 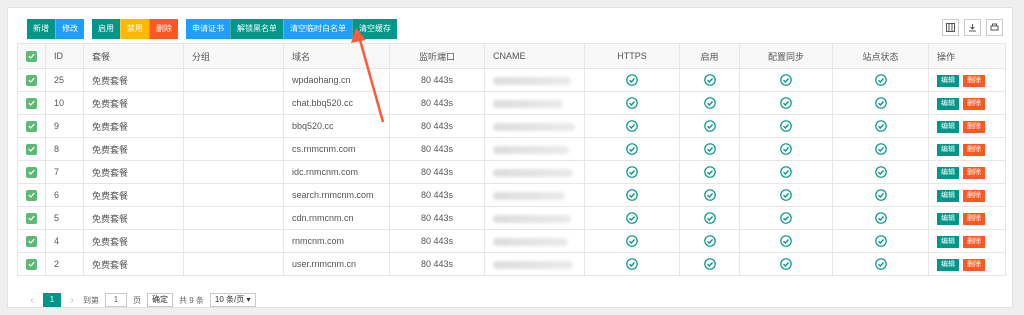 I want to click on col-group: 分组, so click(x=233, y=56).